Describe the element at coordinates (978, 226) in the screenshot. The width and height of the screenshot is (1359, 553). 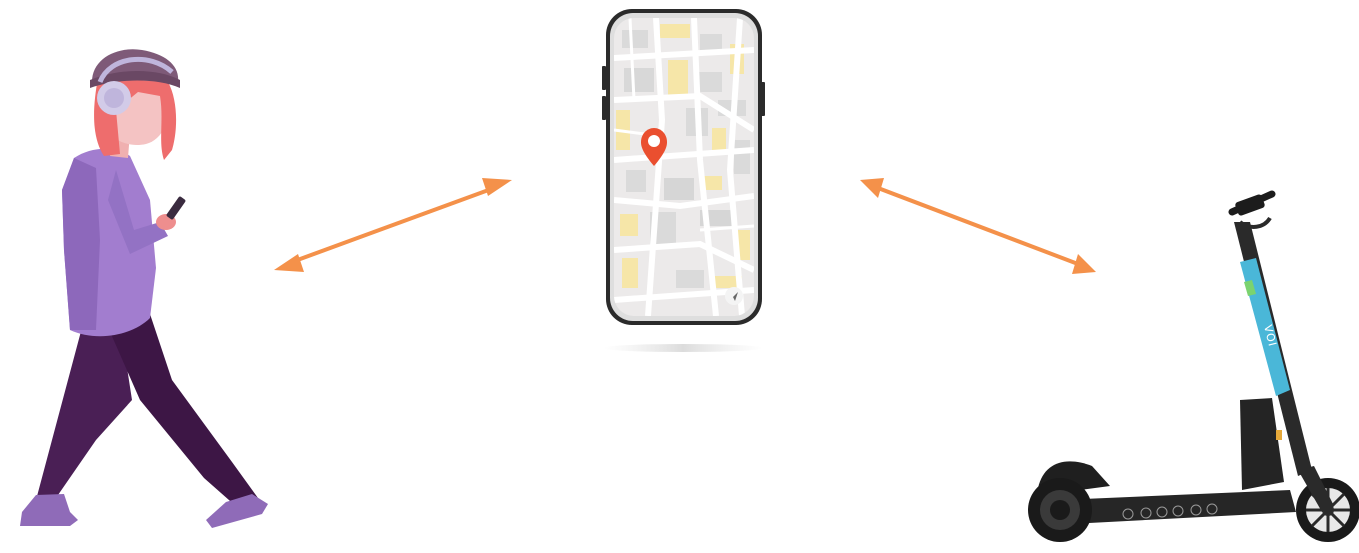
I see `bidirectional-arrow-phone-scooter` at that location.